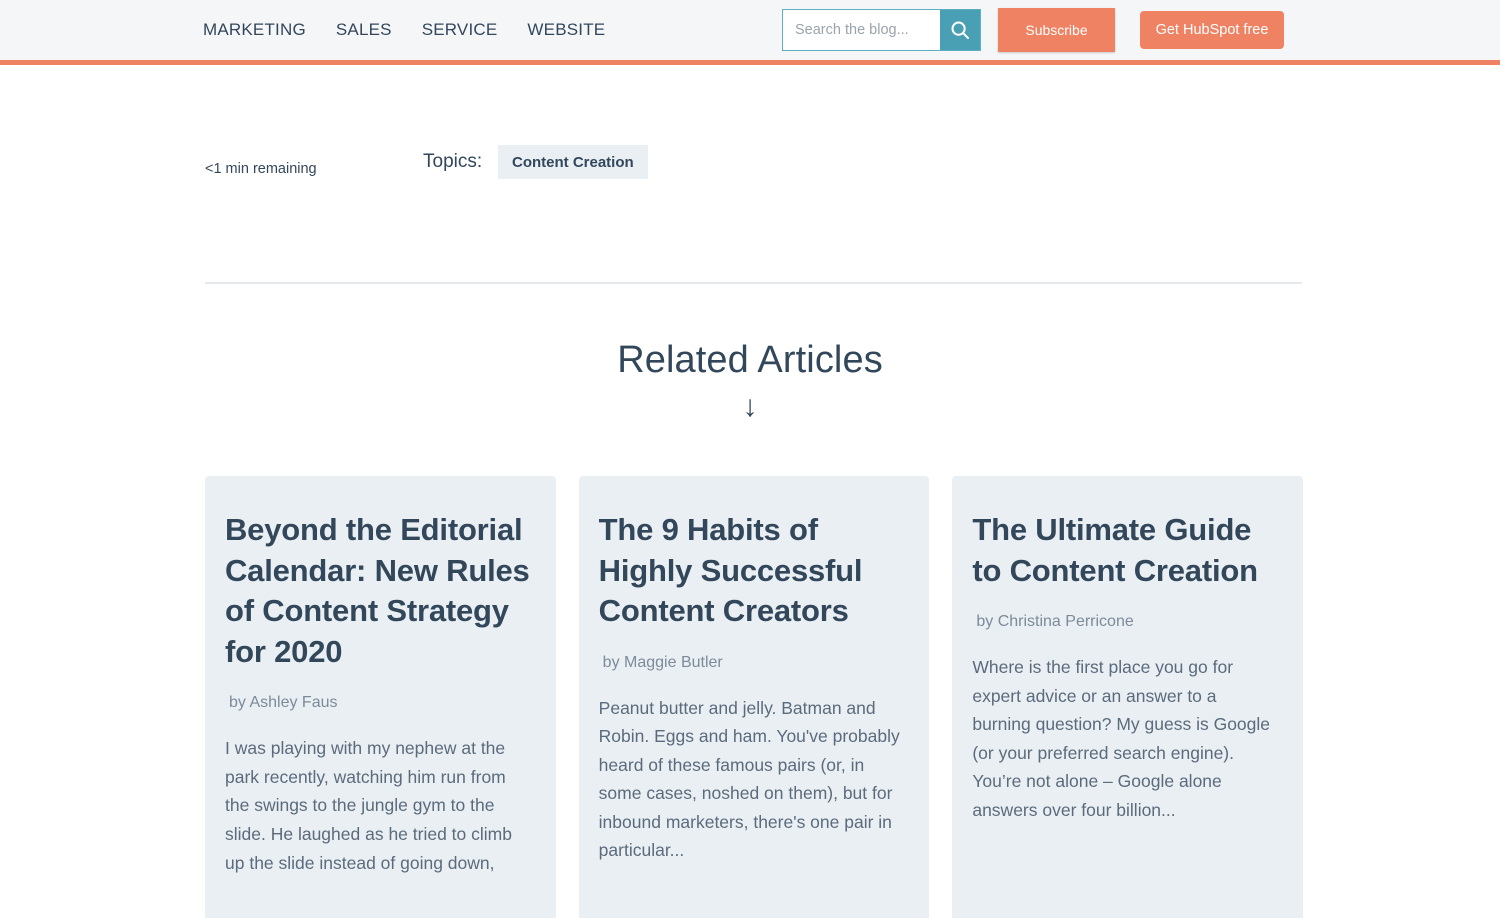 The image size is (1500, 918). What do you see at coordinates (750, 360) in the screenshot?
I see `related-articles-heading: Related Articles` at bounding box center [750, 360].